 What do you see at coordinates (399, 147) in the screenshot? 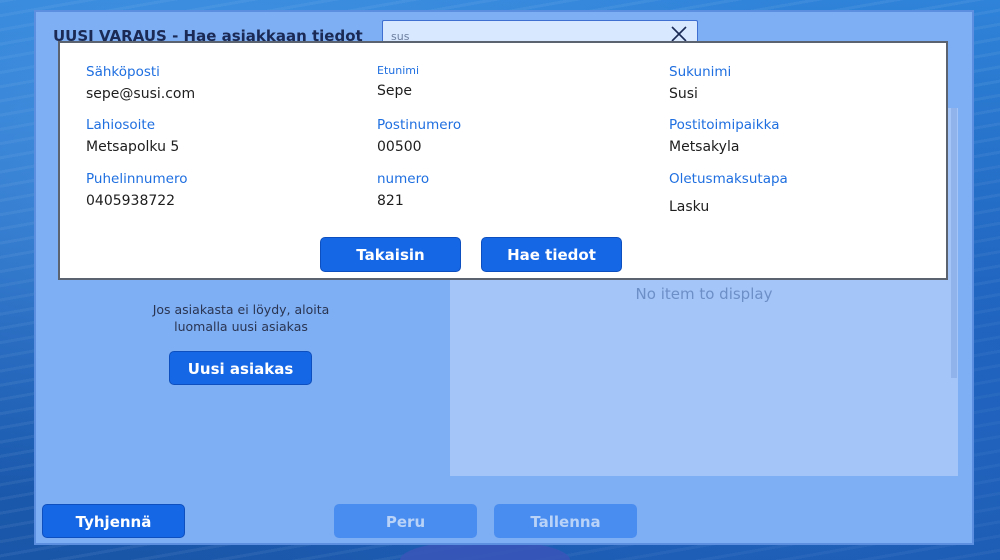
I see `postcode-value: 00500` at bounding box center [399, 147].